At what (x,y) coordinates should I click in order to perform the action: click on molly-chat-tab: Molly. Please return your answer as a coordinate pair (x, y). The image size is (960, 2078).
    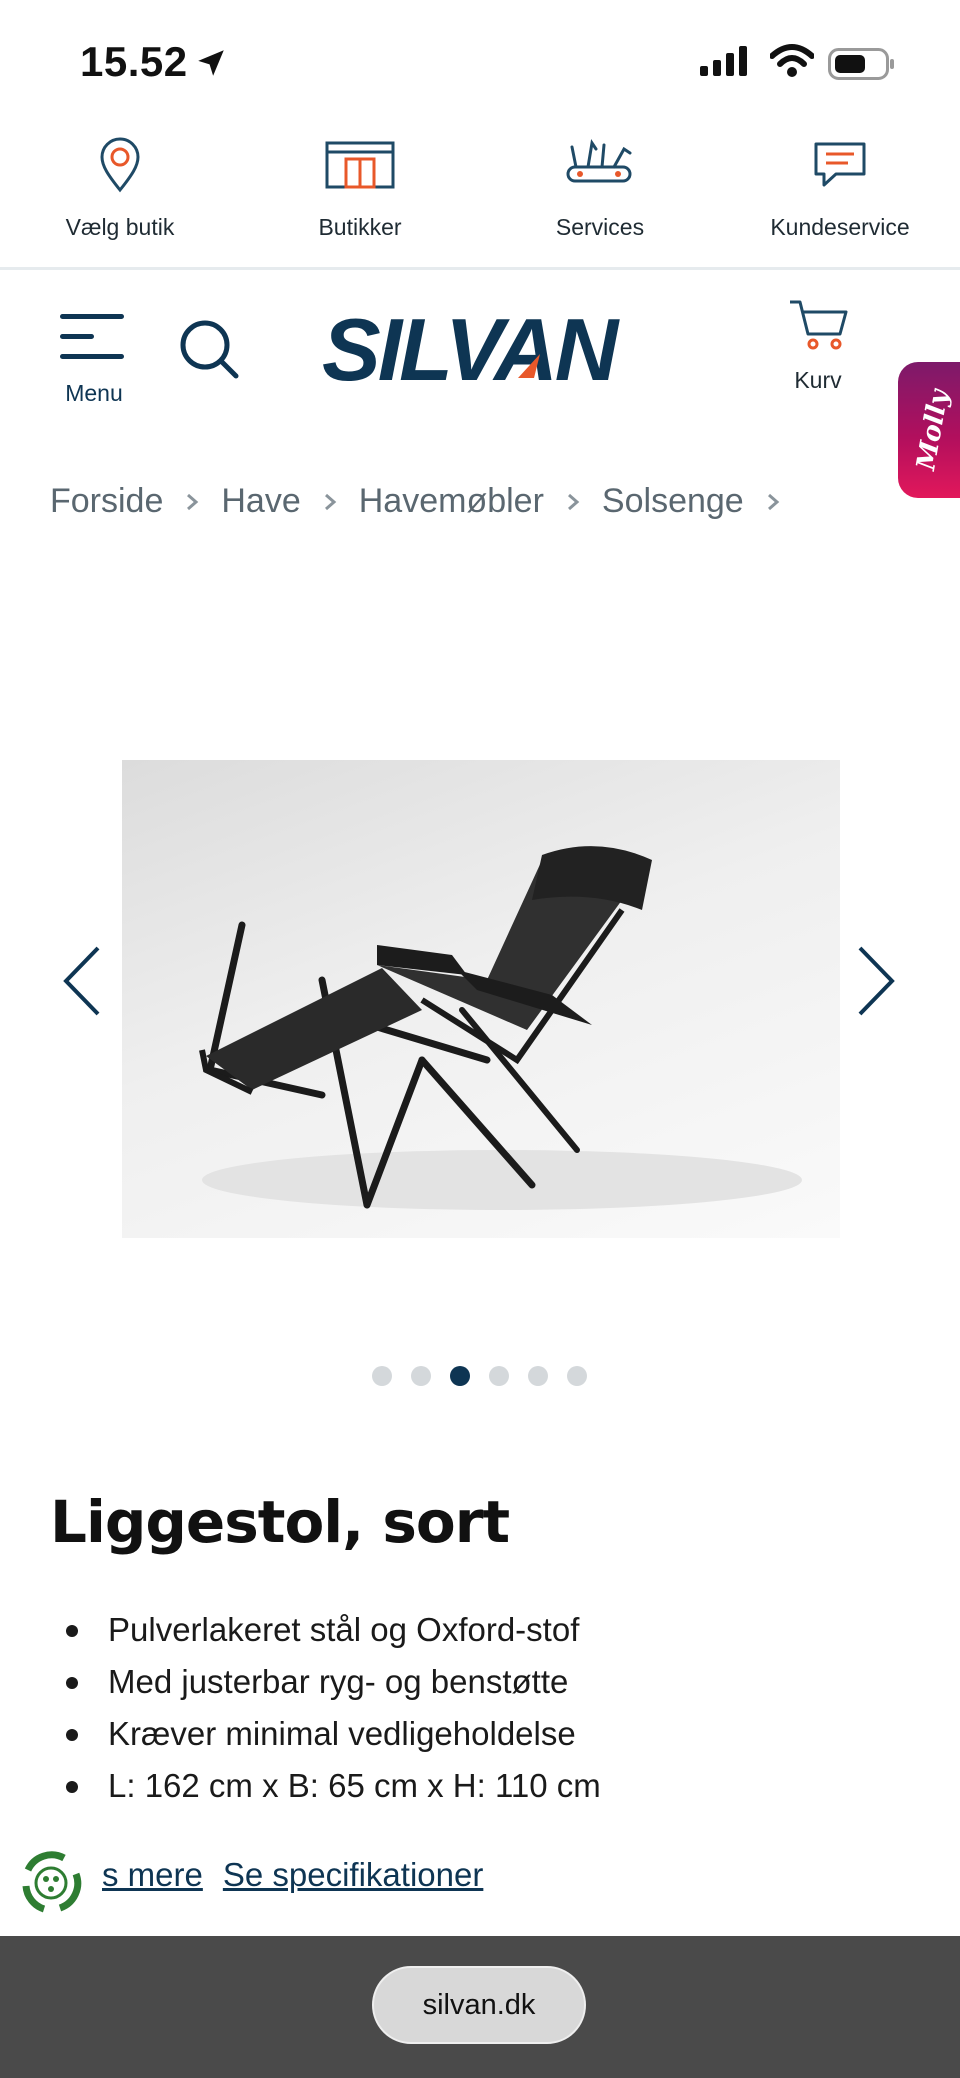
    Looking at the image, I should click on (929, 430).